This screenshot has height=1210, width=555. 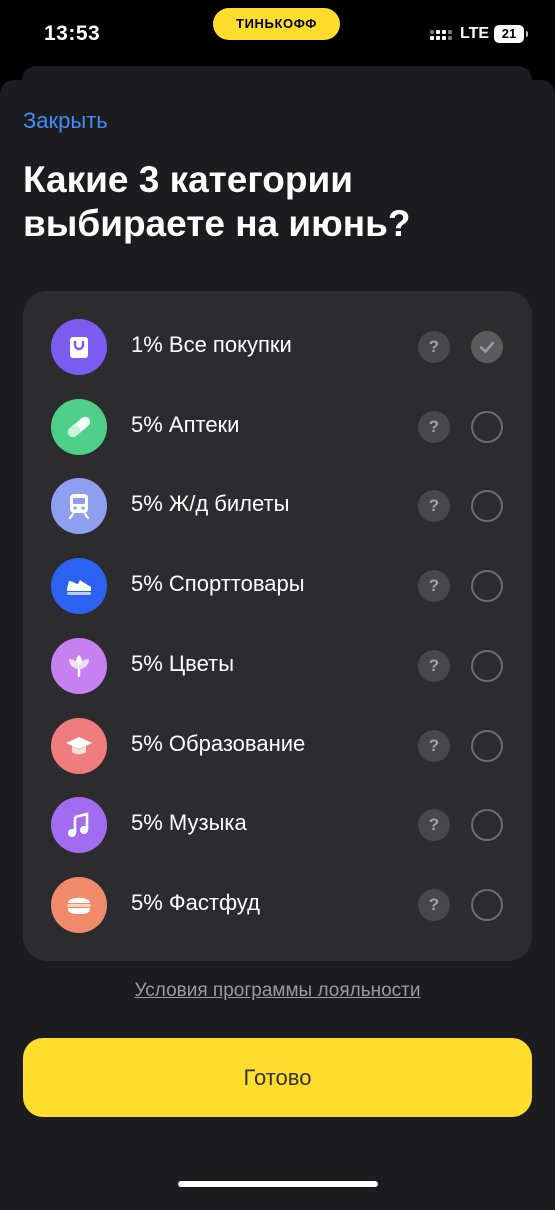 What do you see at coordinates (277, 825) in the screenshot?
I see `category-row-music: 5% Музыка ?` at bounding box center [277, 825].